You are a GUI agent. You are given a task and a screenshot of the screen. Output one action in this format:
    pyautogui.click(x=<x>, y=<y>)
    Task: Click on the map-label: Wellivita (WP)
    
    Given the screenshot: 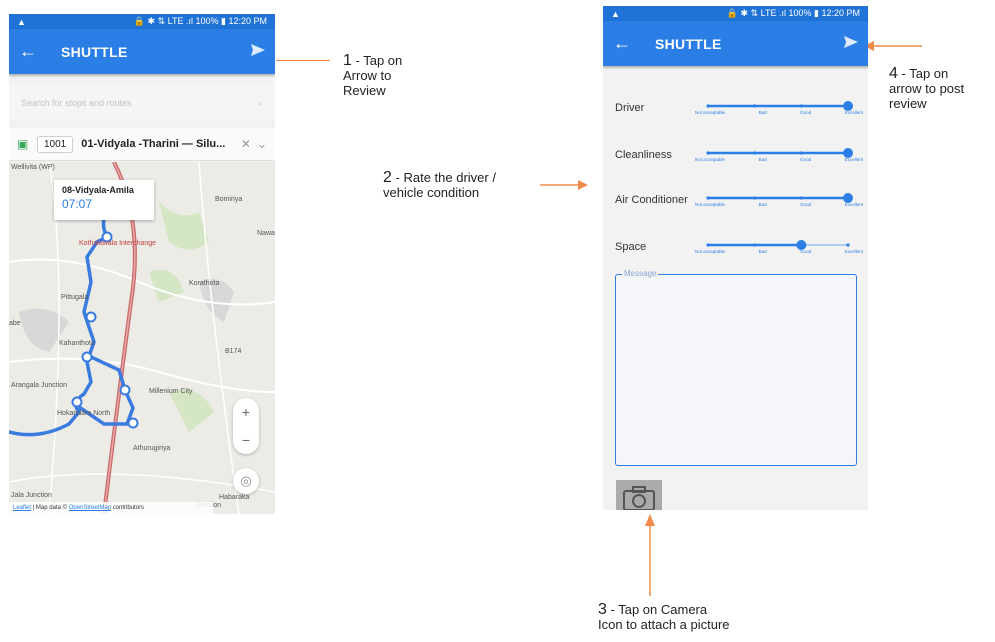 What is the action you would take?
    pyautogui.click(x=33, y=167)
    